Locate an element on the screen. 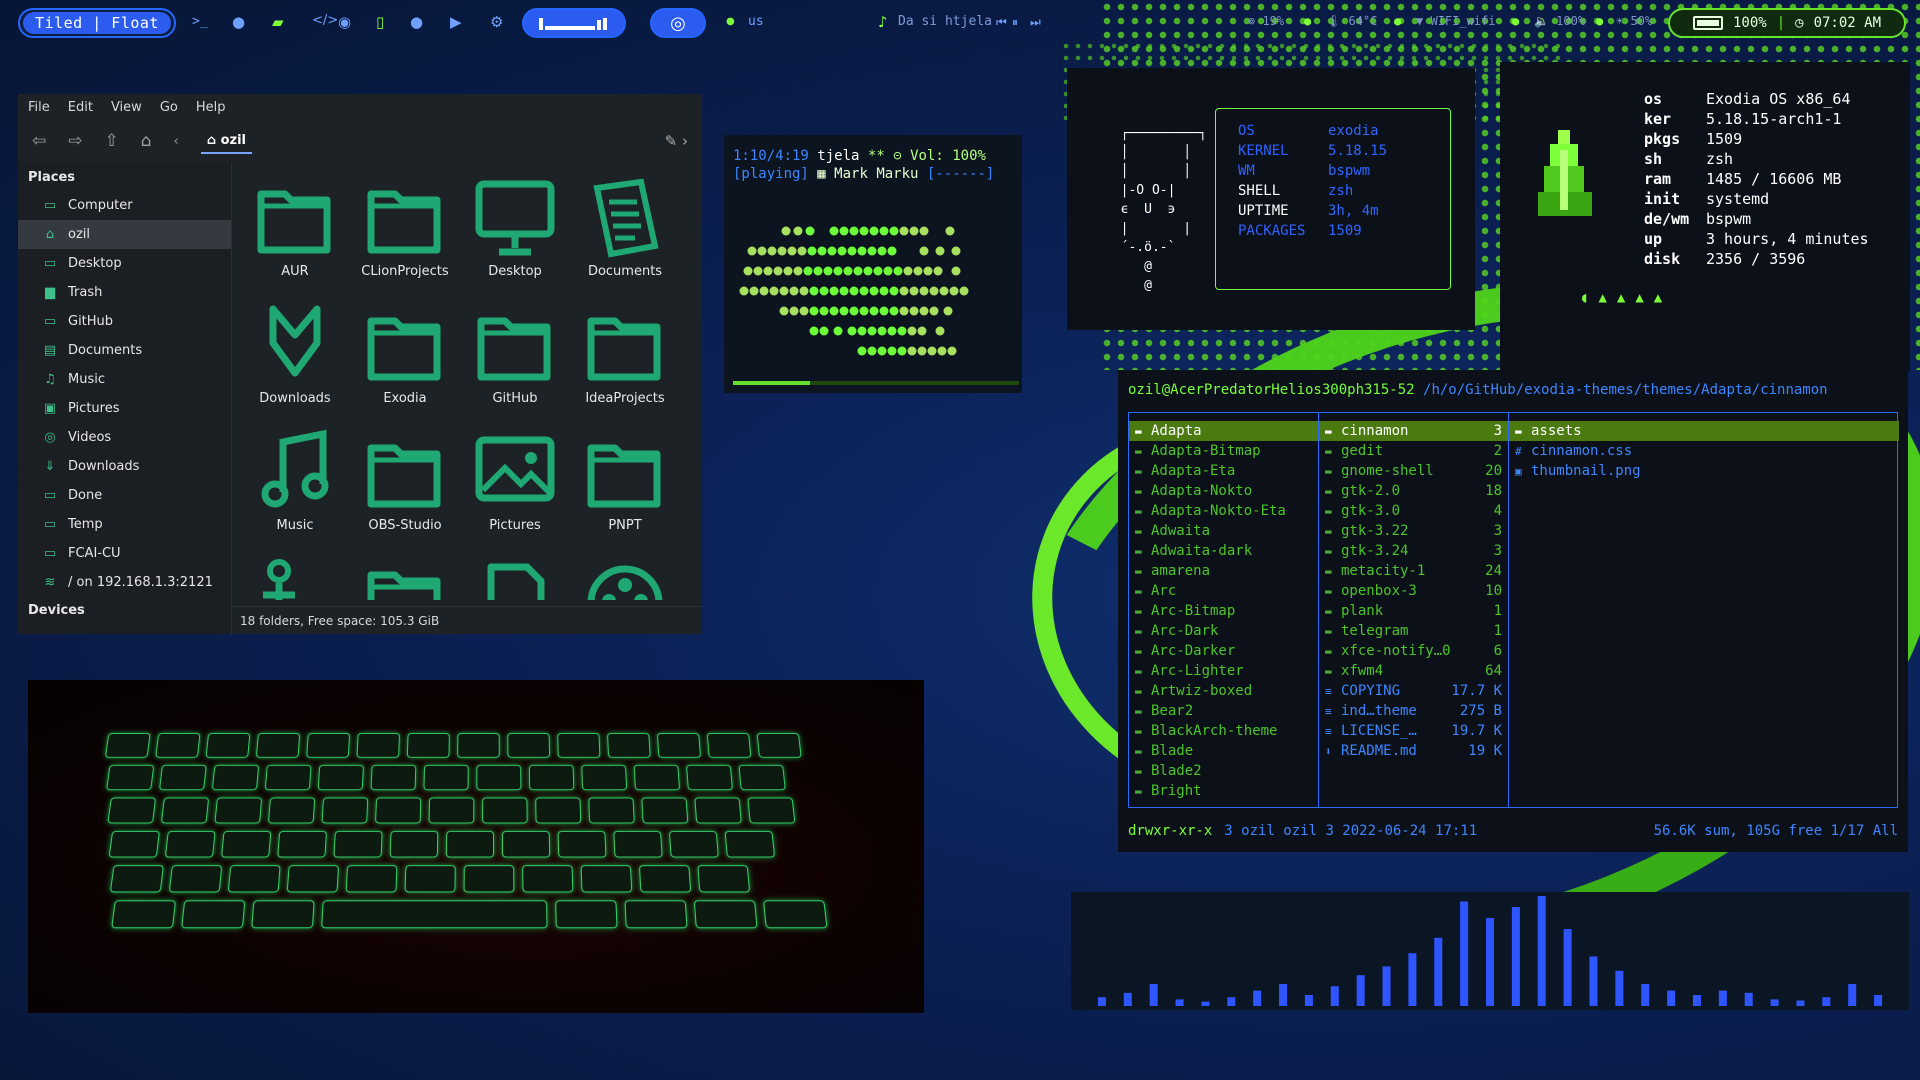 The width and height of the screenshot is (1920, 1080). current-dir-entry: ▬ gtk-3.0 4 is located at coordinates (1413, 511).